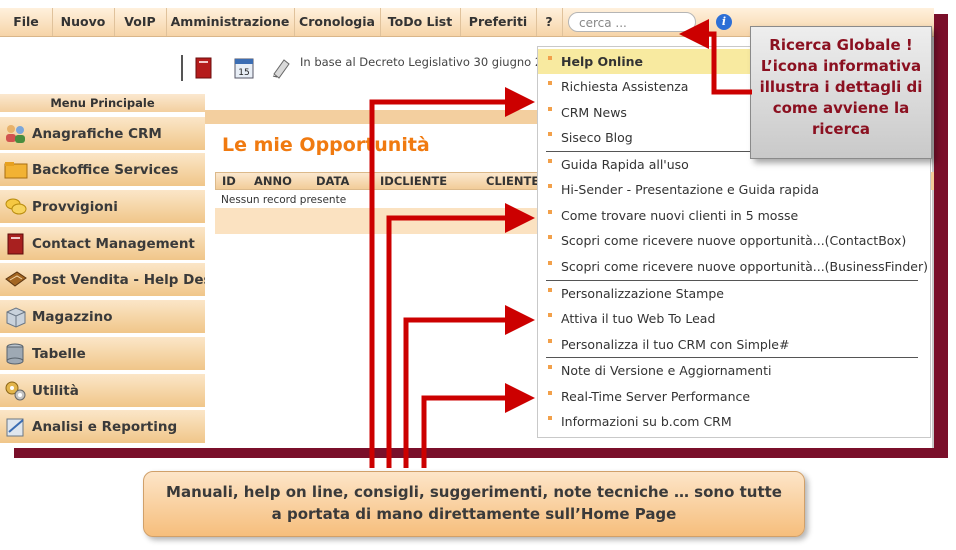  What do you see at coordinates (715, 57) in the screenshot?
I see `arrow-search` at bounding box center [715, 57].